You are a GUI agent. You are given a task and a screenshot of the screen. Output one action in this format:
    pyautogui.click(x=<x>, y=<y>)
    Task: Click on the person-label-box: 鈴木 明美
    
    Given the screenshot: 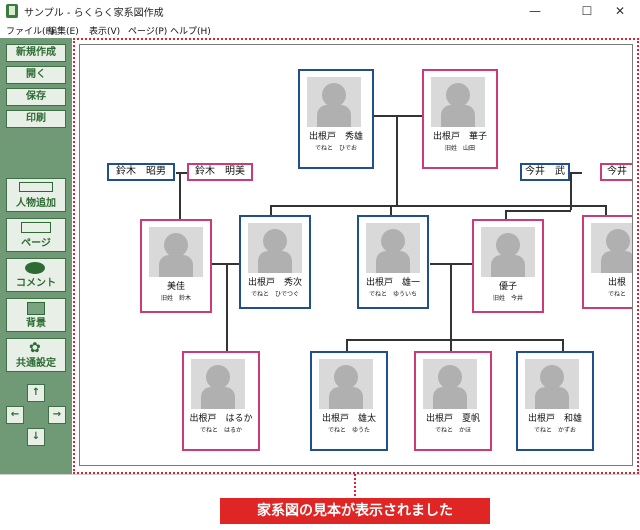 What is the action you would take?
    pyautogui.click(x=220, y=172)
    